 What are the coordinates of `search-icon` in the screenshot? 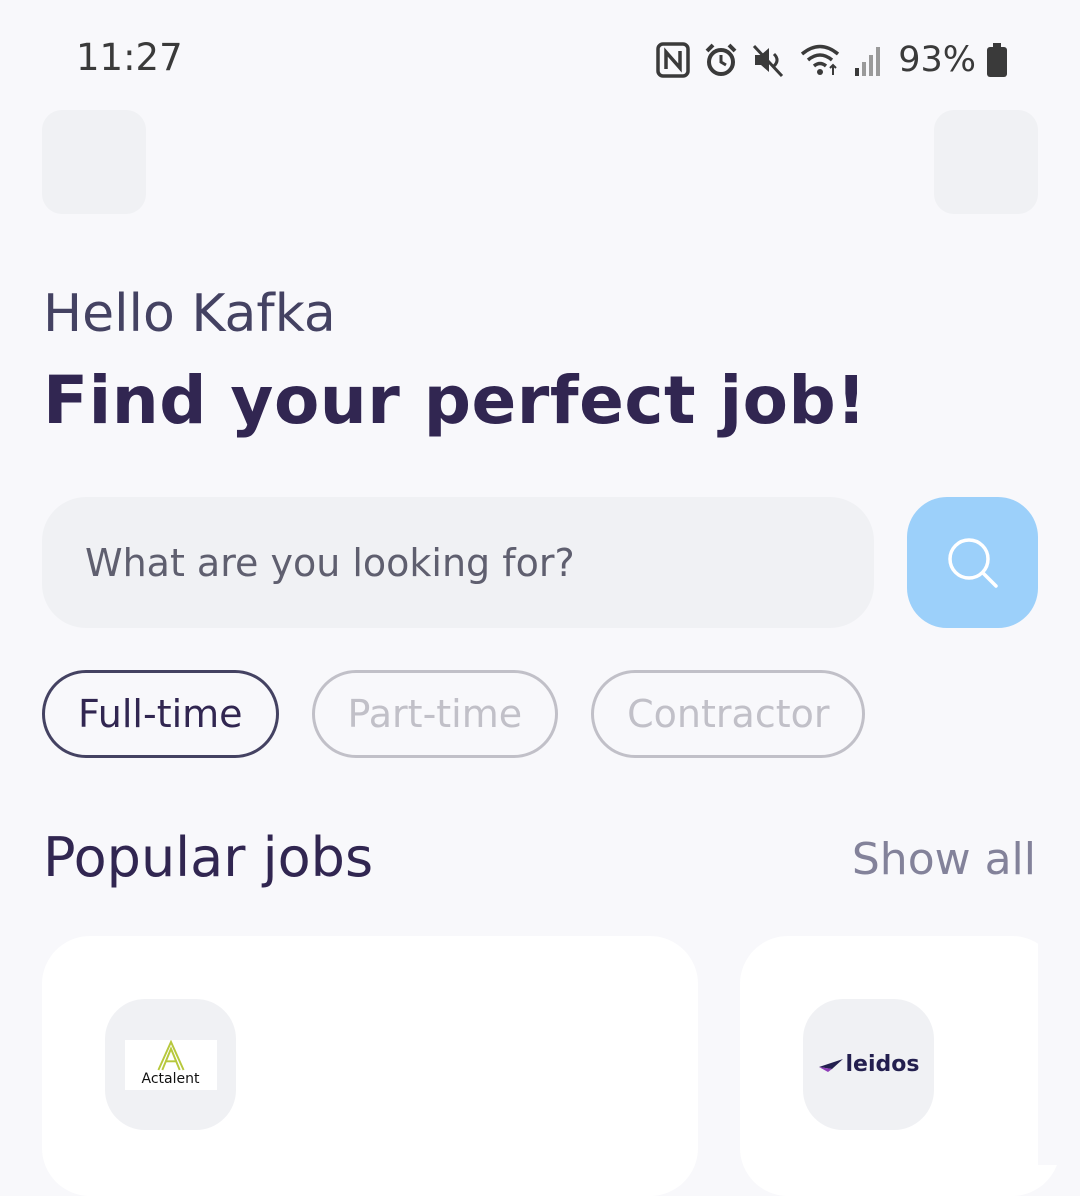 It's located at (972, 562).